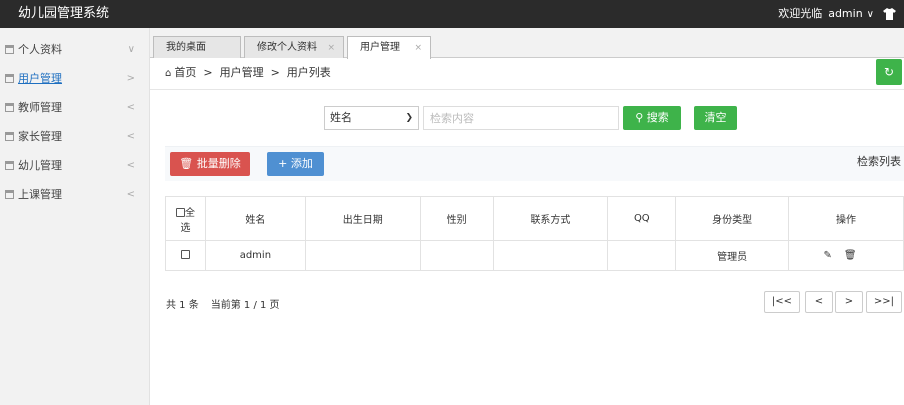 The width and height of the screenshot is (904, 405). Describe the element at coordinates (362, 255) in the screenshot. I see `cell-birth` at that location.